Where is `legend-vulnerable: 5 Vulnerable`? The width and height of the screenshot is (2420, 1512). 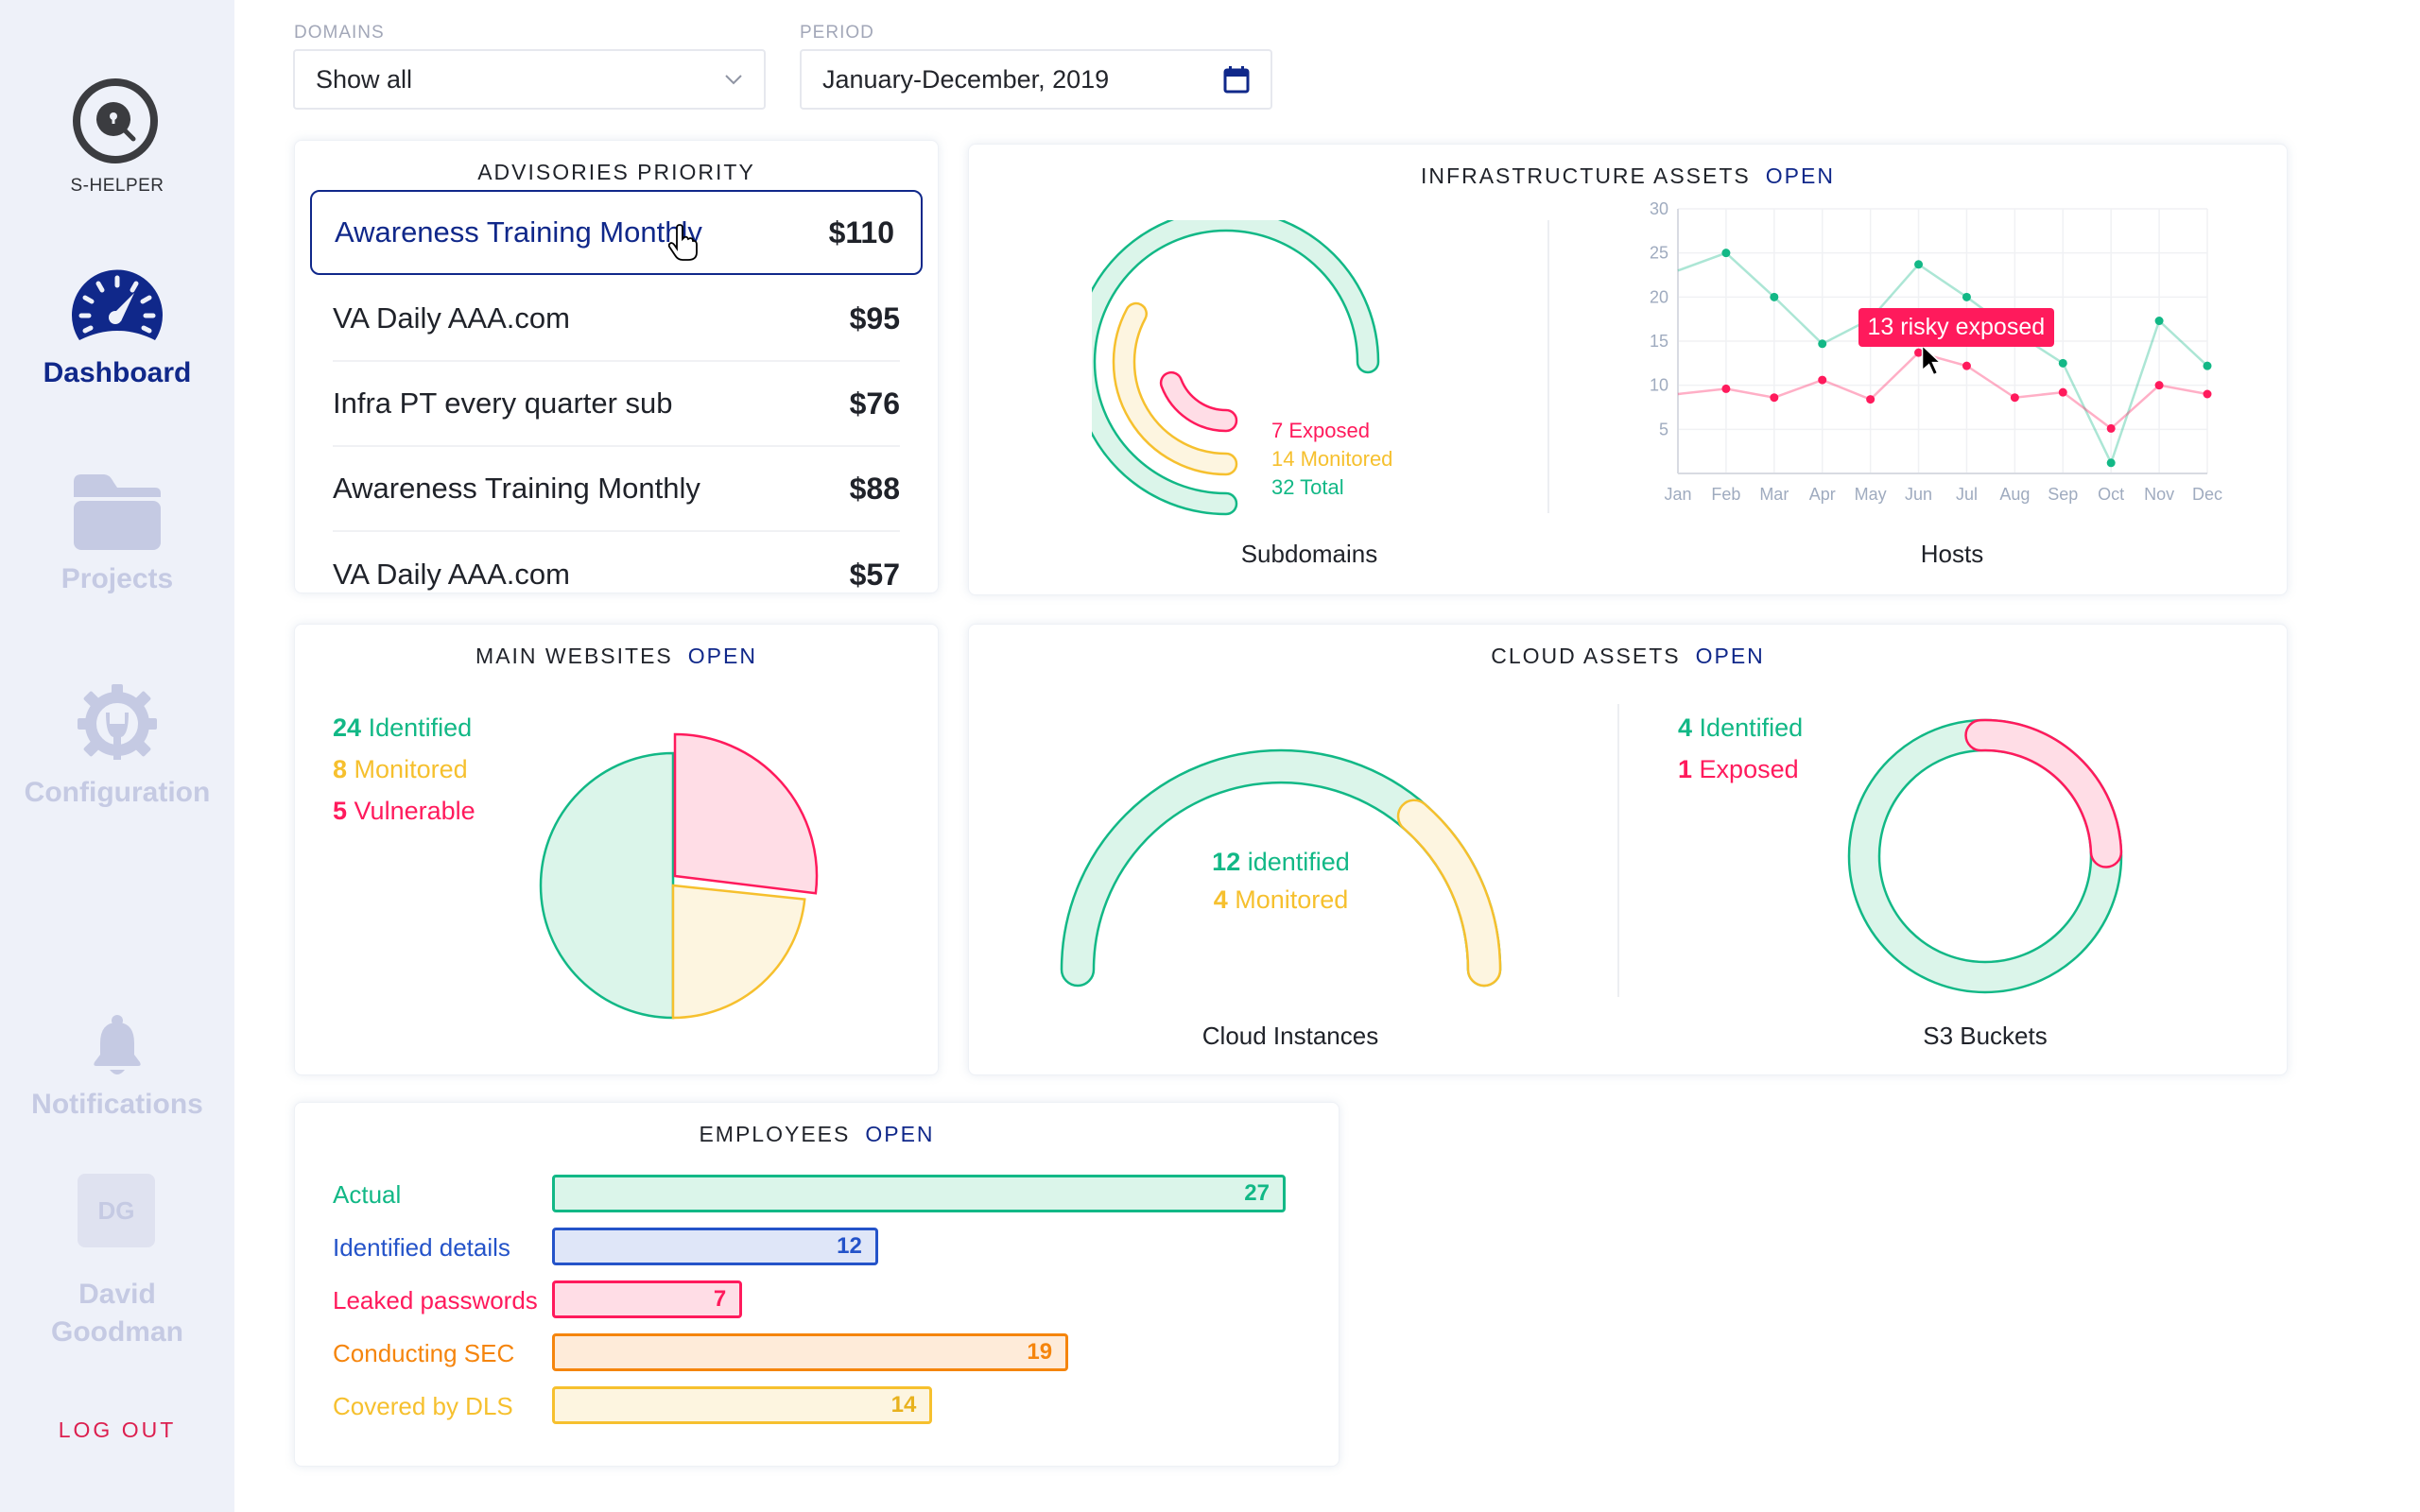 legend-vulnerable: 5 Vulnerable is located at coordinates (404, 811).